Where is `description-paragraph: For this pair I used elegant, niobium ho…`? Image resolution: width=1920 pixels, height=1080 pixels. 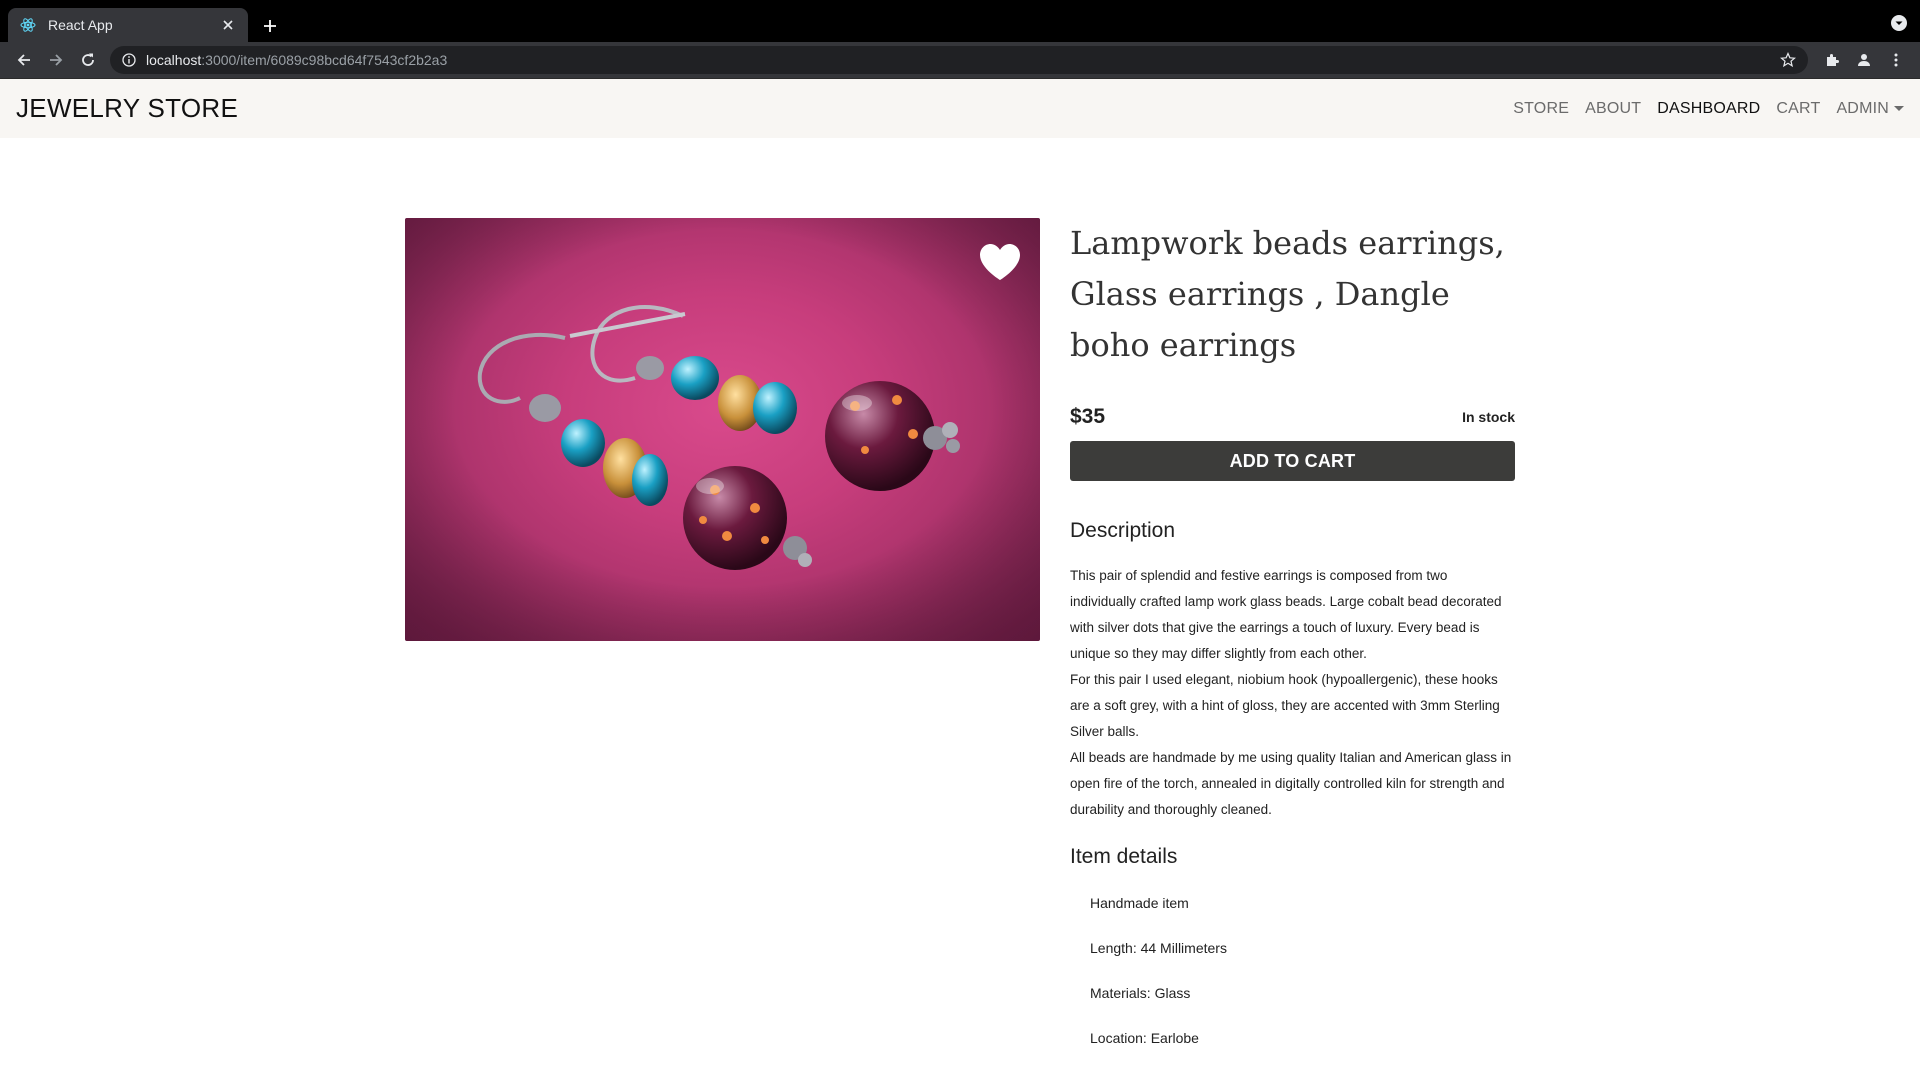 description-paragraph: For this pair I used elegant, niobium ho… is located at coordinates (1285, 705).